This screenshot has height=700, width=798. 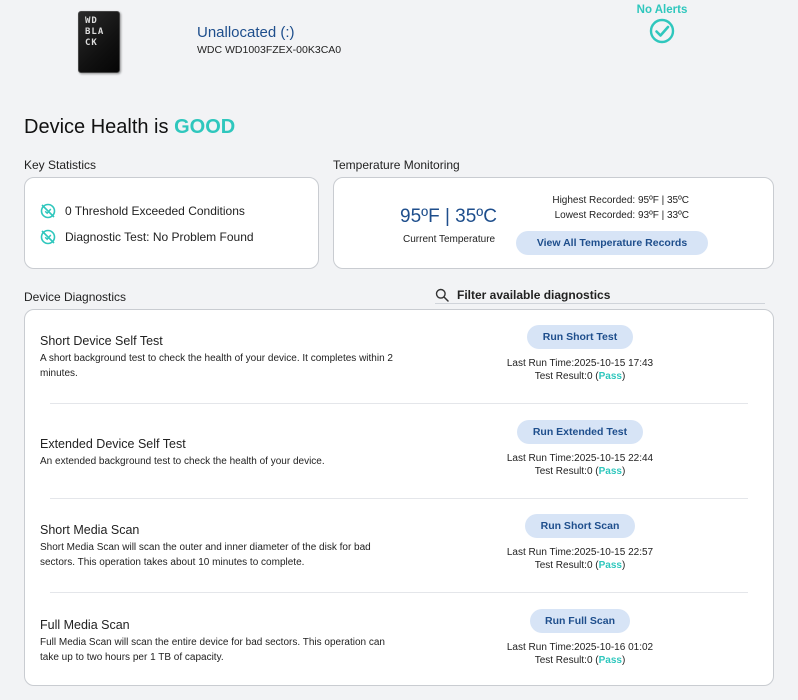 What do you see at coordinates (448, 216) in the screenshot?
I see `current-temperature: 95ºF | 35ºC` at bounding box center [448, 216].